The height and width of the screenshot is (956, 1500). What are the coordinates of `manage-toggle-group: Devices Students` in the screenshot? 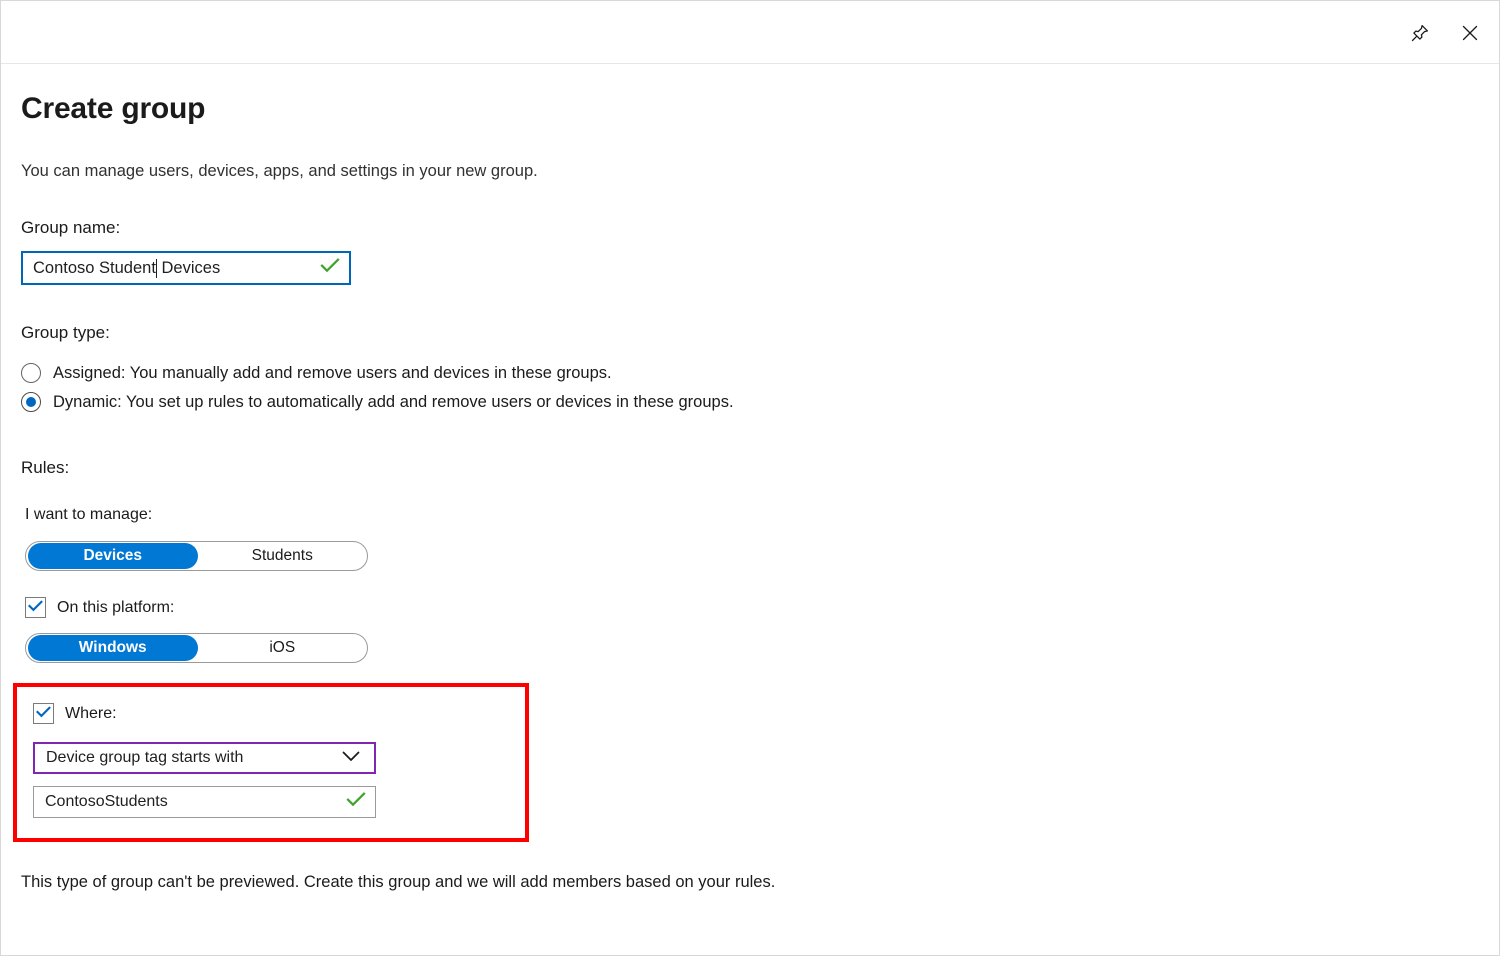 It's located at (196, 556).